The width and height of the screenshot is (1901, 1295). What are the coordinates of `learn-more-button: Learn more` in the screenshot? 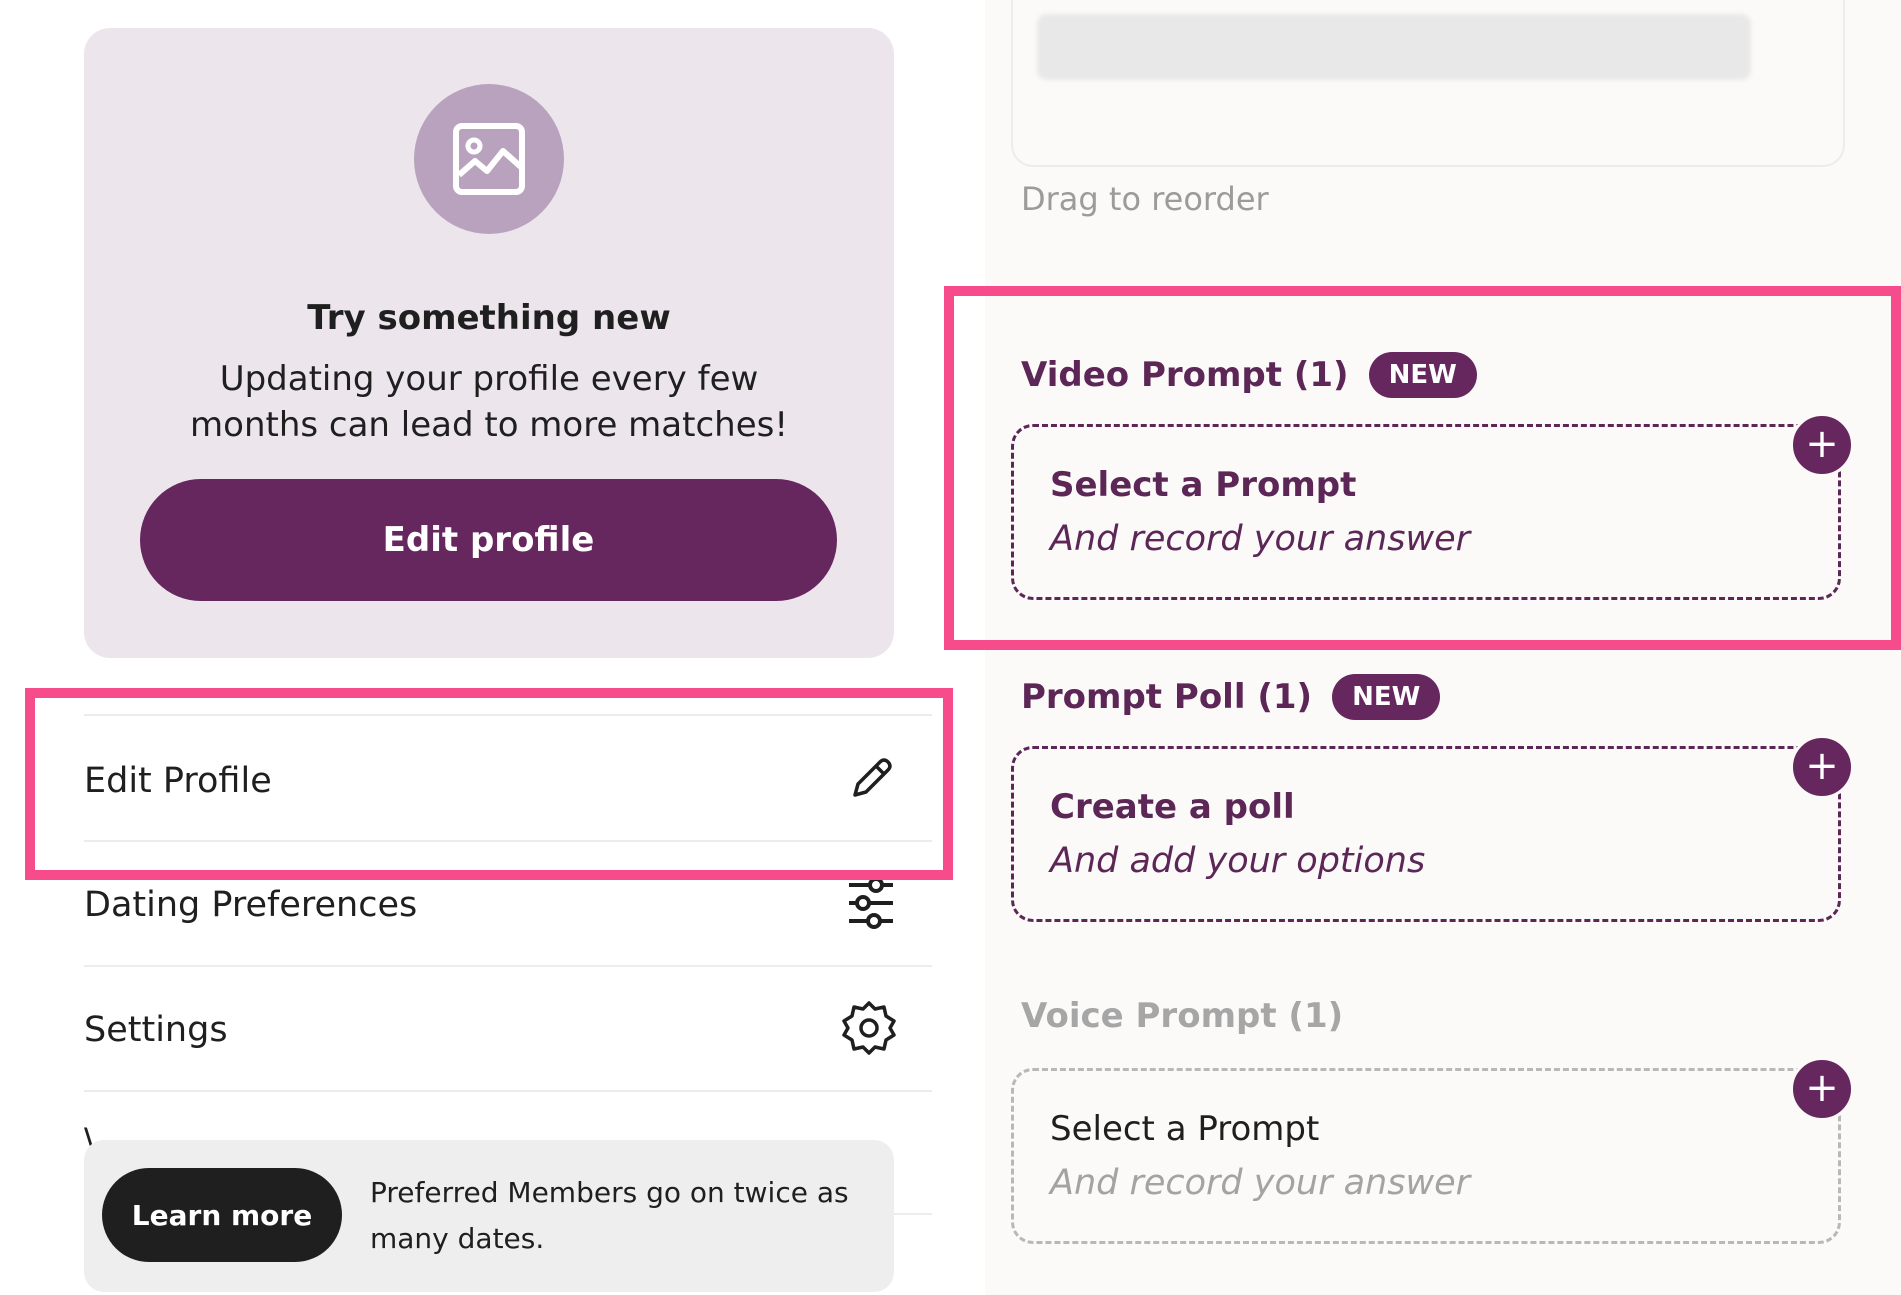 It's located at (222, 1215).